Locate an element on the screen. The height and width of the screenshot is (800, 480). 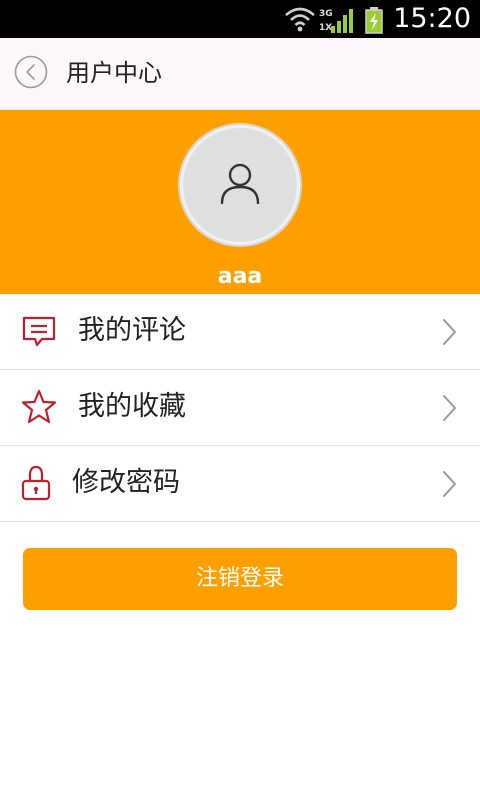
comment-icon is located at coordinates (39, 331).